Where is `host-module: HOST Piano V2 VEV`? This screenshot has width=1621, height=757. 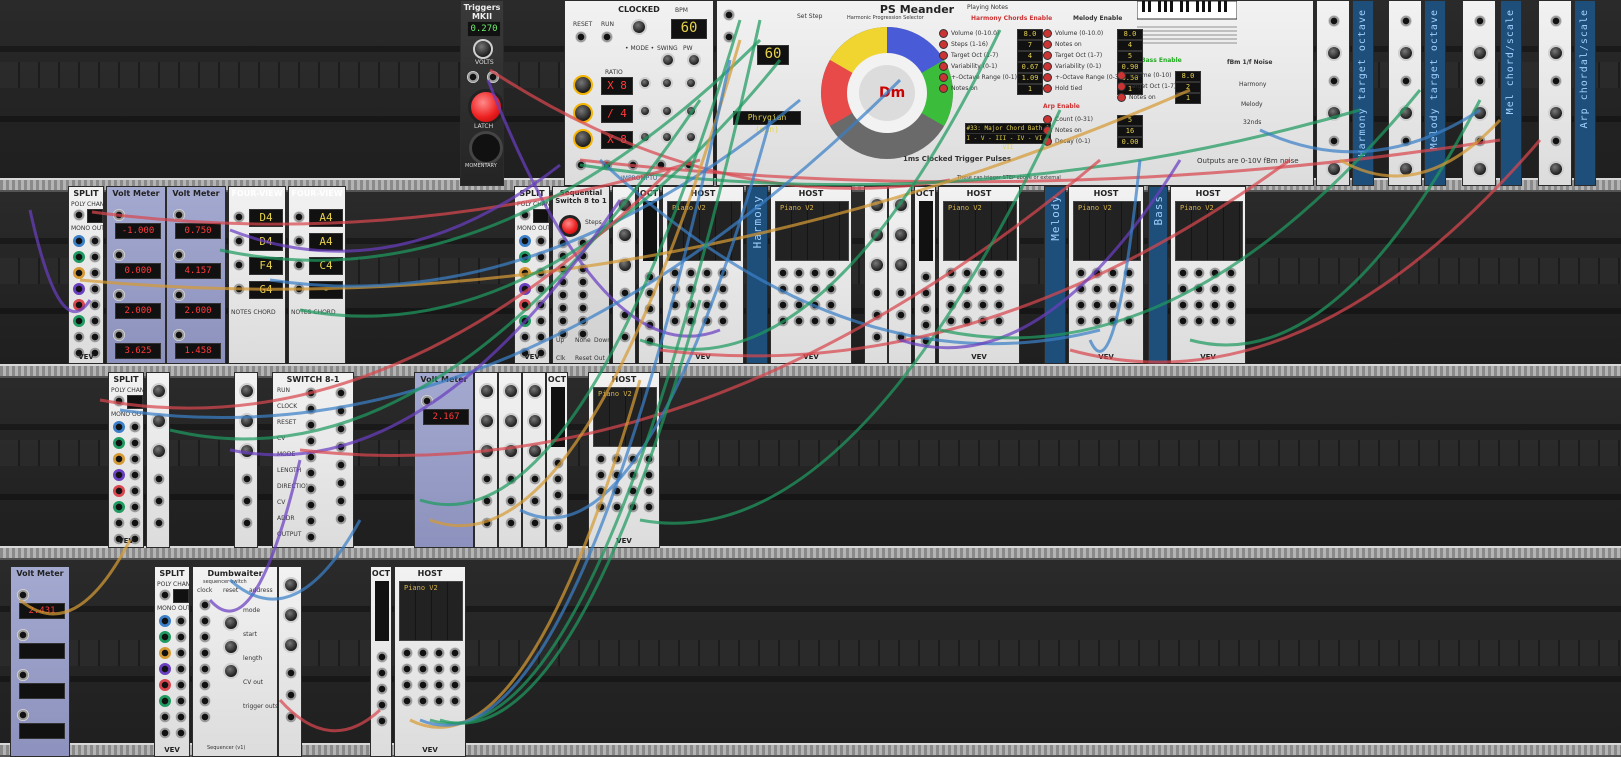
host-module: HOST Piano V2 VEV is located at coordinates (1106, 275).